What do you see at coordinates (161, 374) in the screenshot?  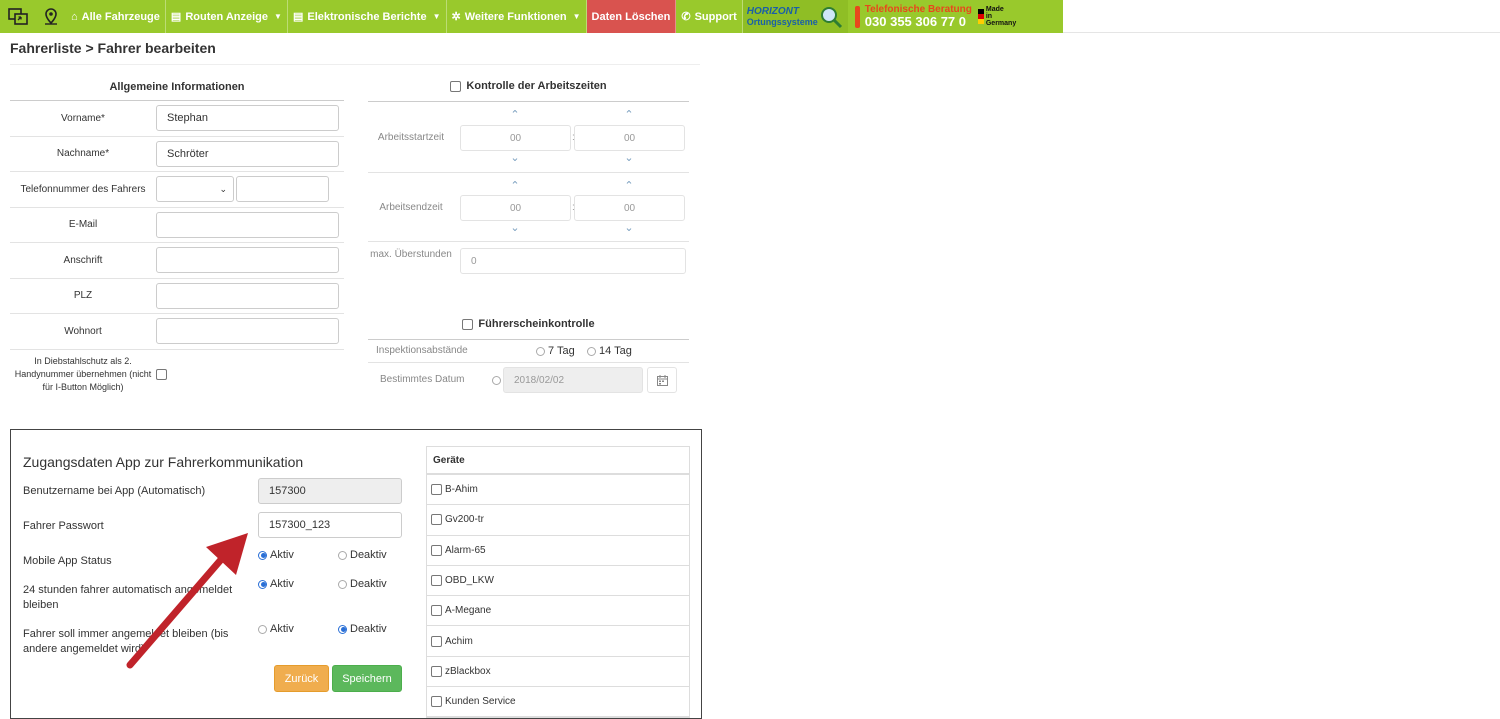 I see `diebstahl-checkbox` at bounding box center [161, 374].